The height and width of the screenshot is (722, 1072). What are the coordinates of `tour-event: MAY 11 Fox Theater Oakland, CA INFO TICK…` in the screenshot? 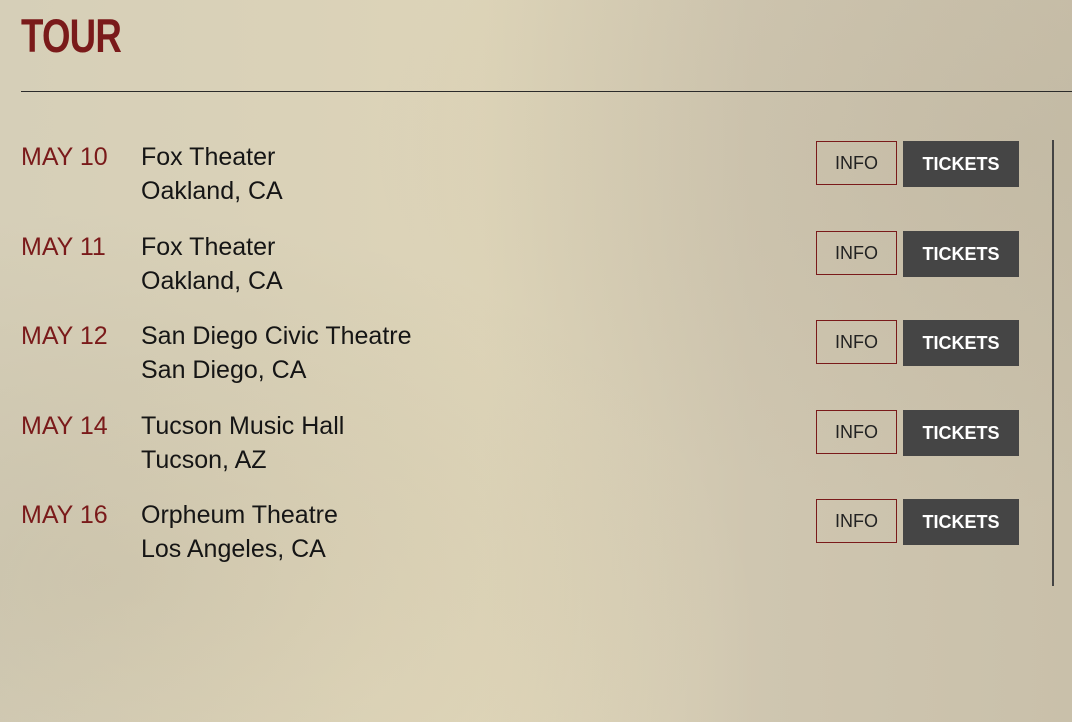 It's located at (520, 277).